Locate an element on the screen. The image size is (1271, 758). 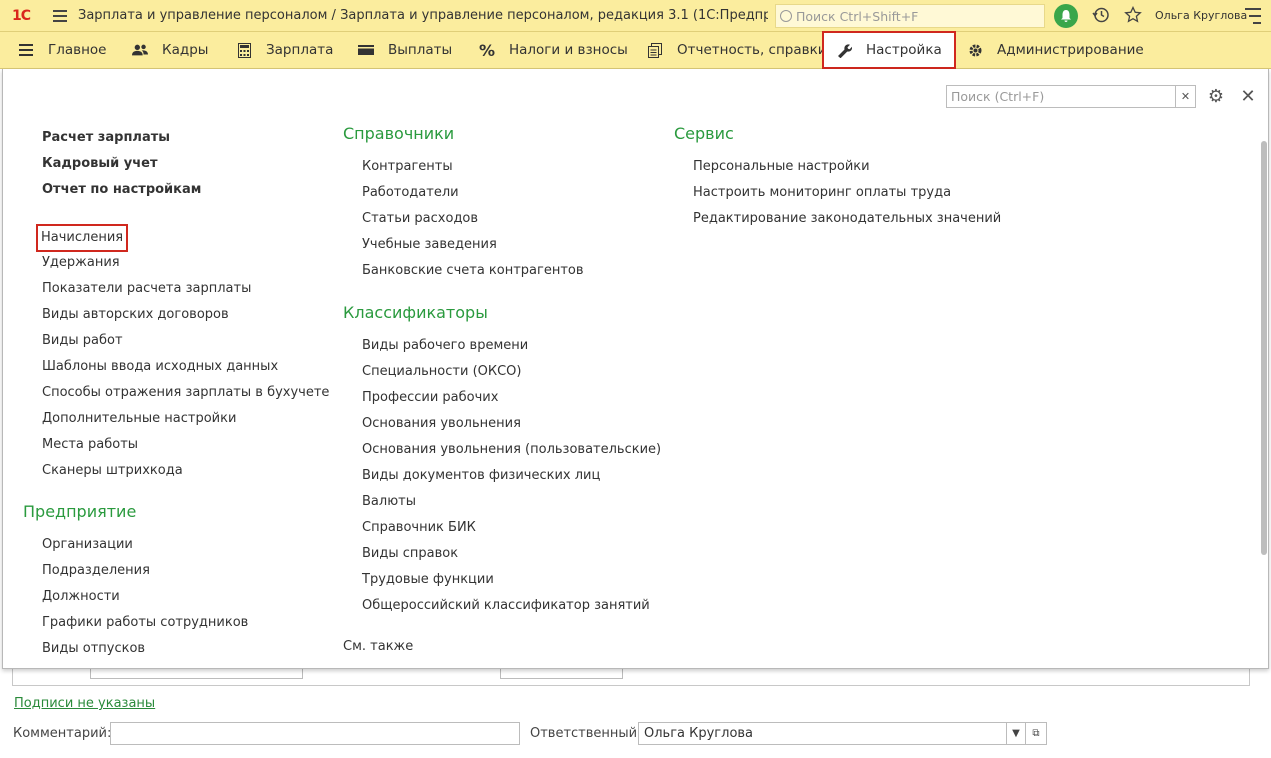
link-hr-accounting: Кадровый учет is located at coordinates (121, 164).